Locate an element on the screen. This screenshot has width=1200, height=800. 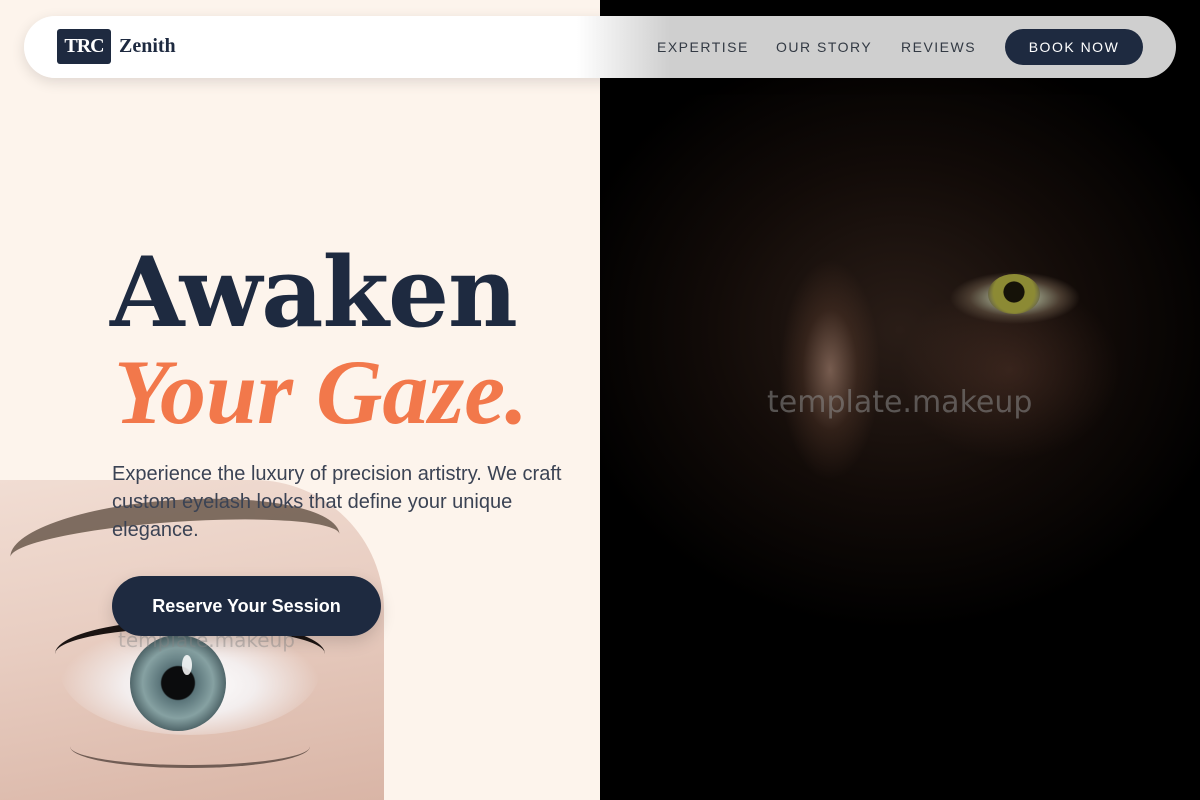
logo-mark: TRC is located at coordinates (84, 46).